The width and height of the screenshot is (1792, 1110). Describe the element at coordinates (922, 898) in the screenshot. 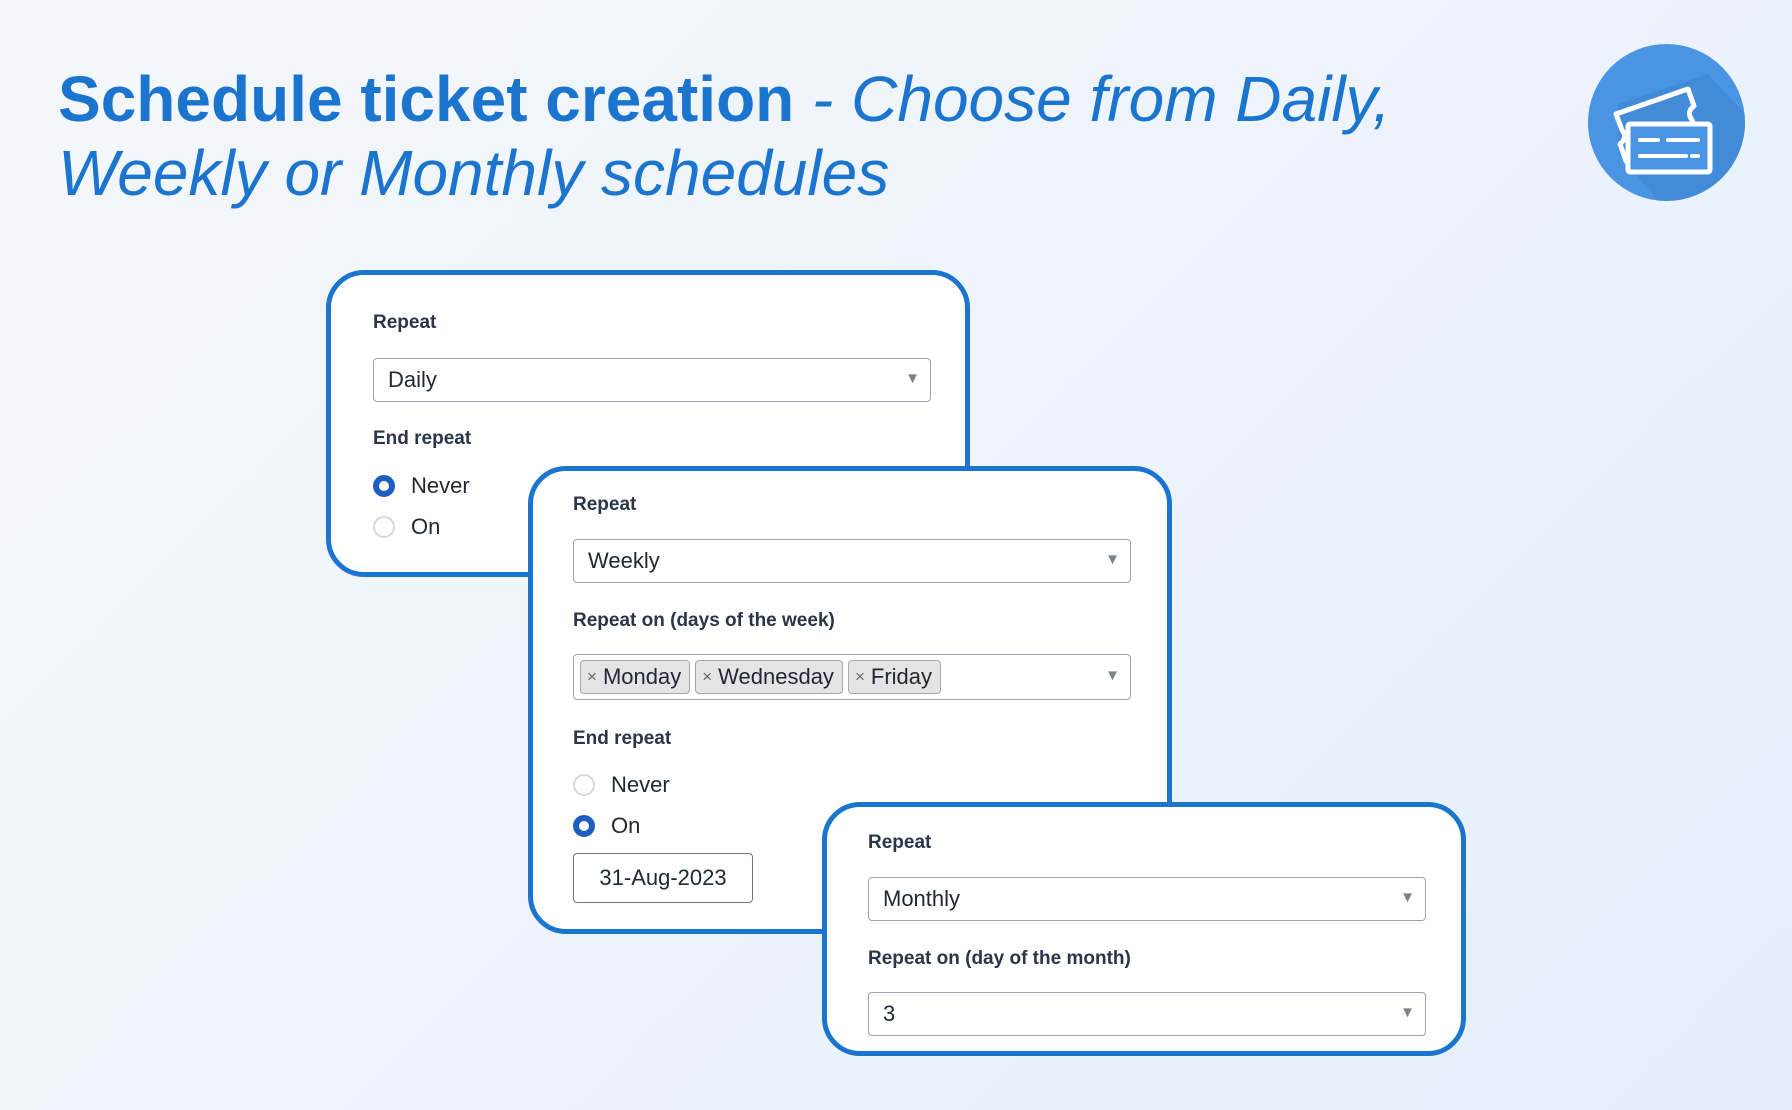

I see `repeat-select-value: Monthly` at that location.